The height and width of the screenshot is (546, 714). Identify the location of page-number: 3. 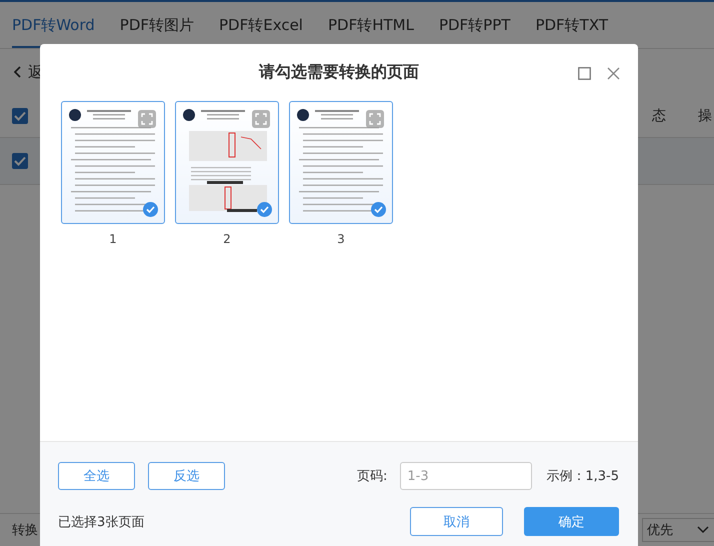
(341, 239).